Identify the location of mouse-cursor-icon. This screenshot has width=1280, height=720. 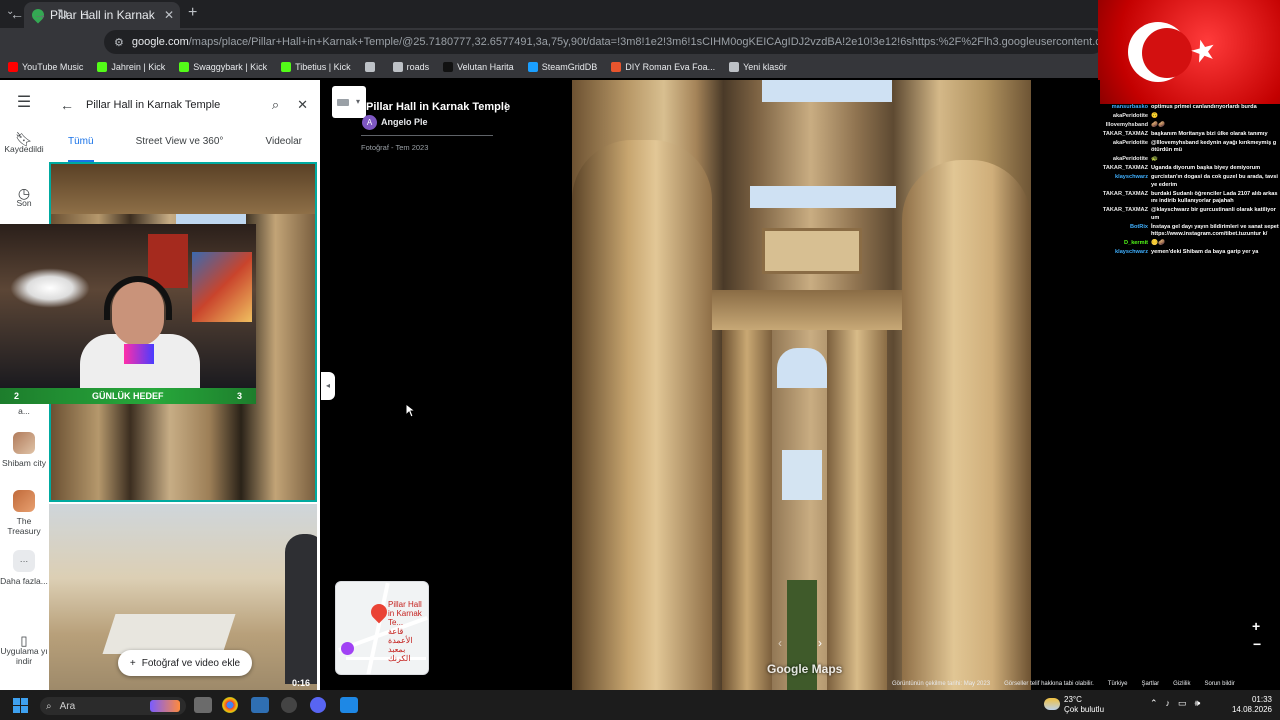
(410, 410).